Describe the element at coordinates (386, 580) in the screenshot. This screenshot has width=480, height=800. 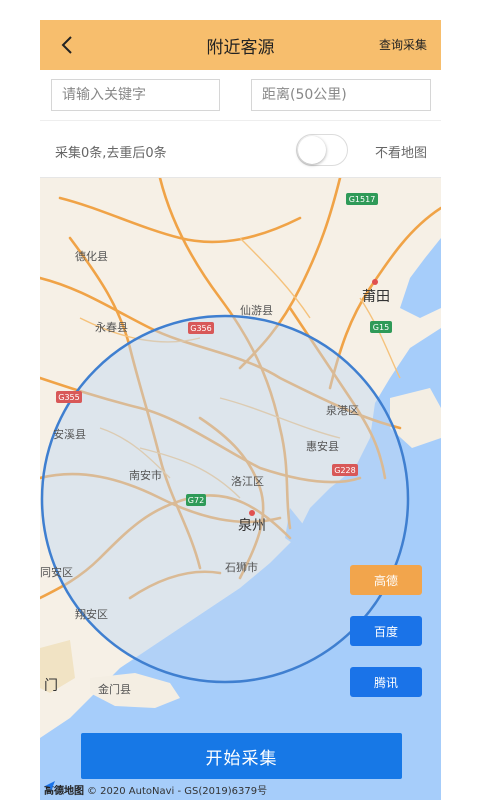
I see `provider-gaode-button: 高德` at that location.